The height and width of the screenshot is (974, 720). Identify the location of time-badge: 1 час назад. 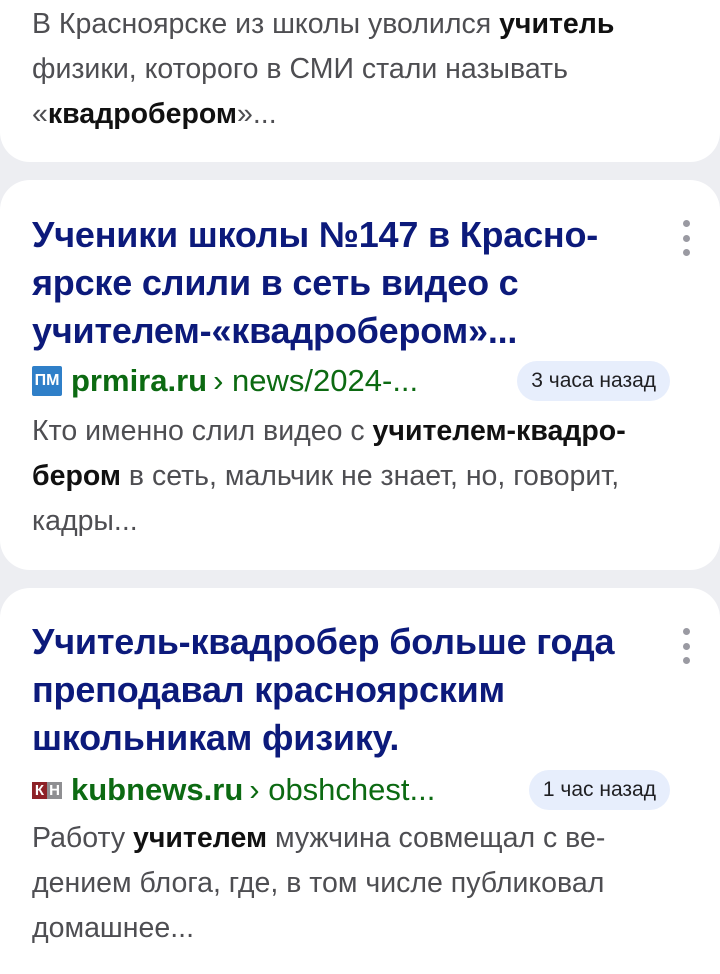
(599, 790).